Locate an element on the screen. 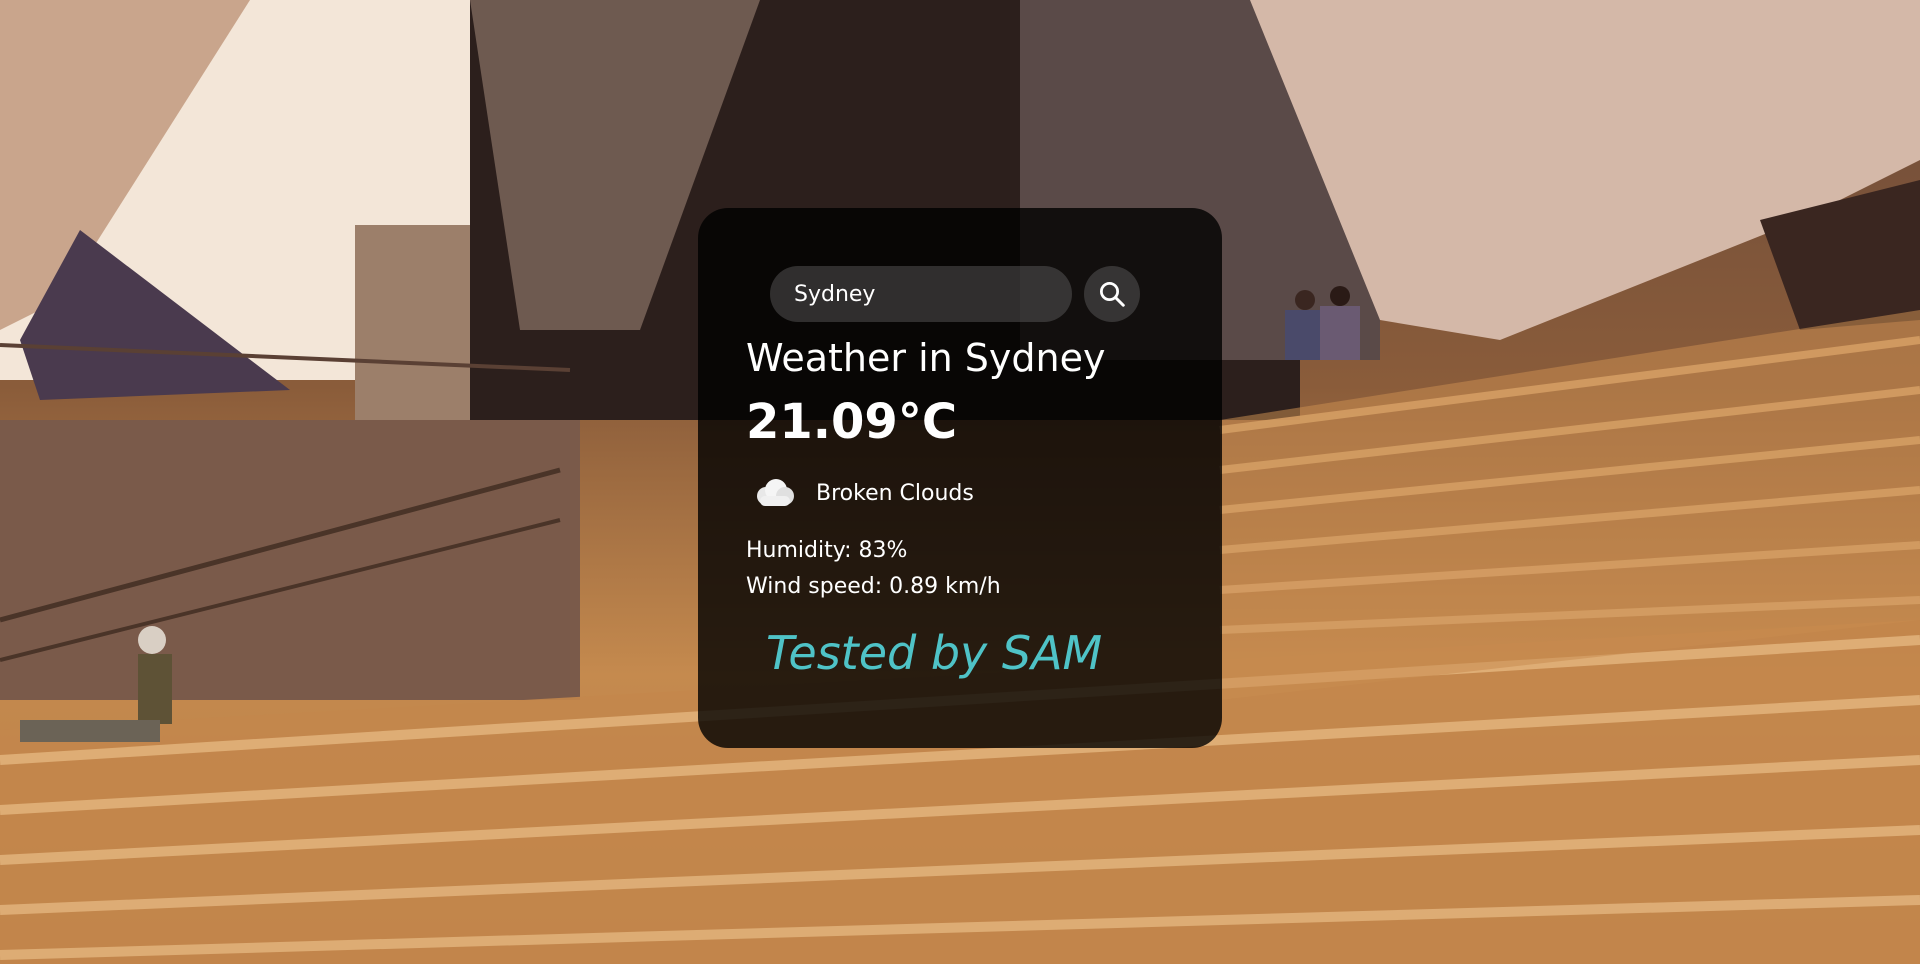 The image size is (1920, 964). weather-description-row: Broken Clouds is located at coordinates (863, 493).